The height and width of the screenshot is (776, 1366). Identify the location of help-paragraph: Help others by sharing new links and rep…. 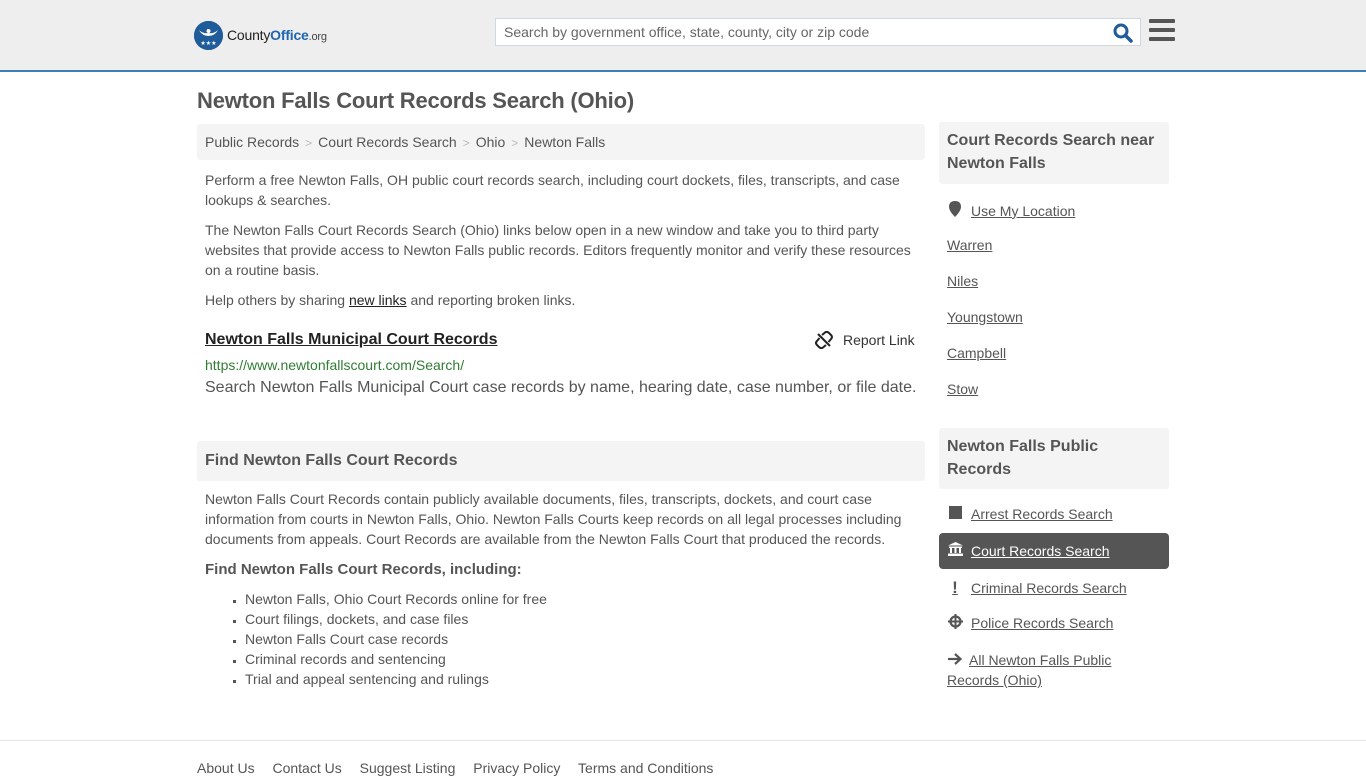
(562, 300).